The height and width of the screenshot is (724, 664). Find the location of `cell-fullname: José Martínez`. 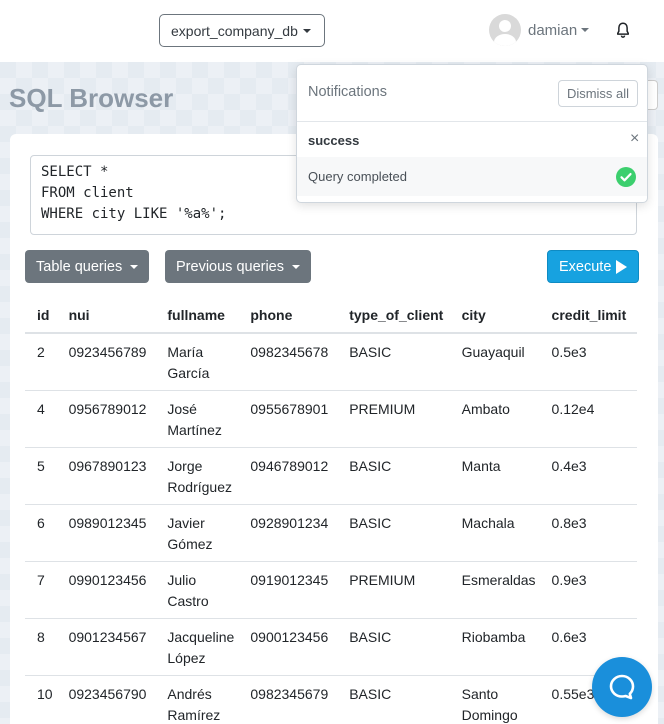

cell-fullname: José Martínez is located at coordinates (197, 419).